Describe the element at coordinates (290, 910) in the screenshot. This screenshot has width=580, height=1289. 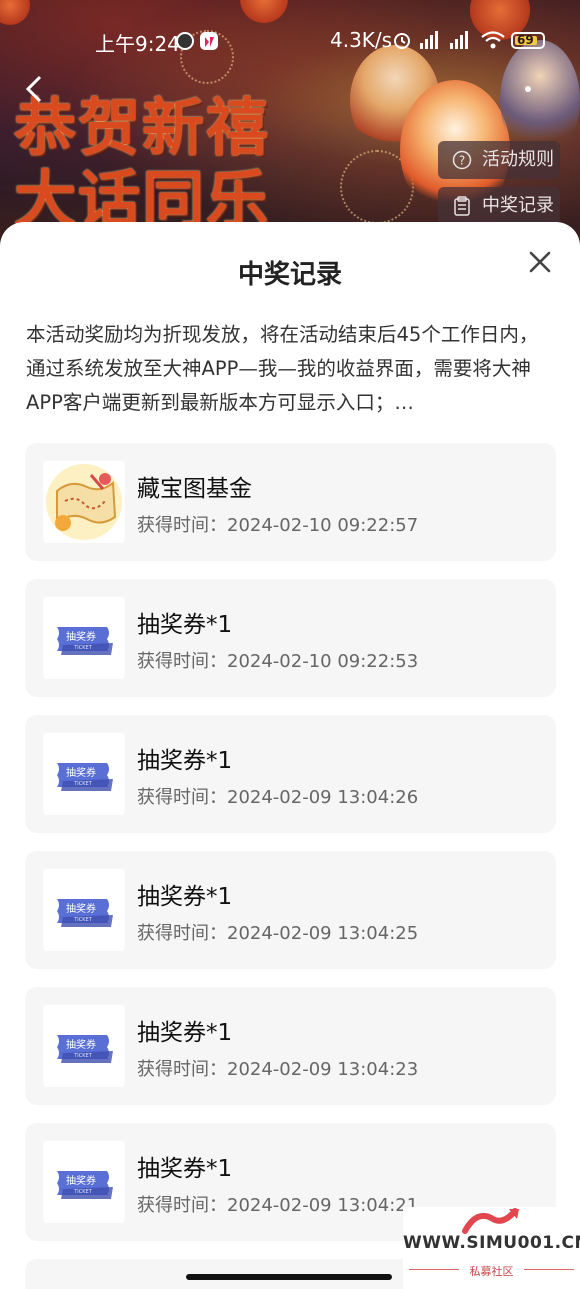
I see `record-item: 抽奖券 TICKET 抽奖券*1 获得时间：2024-02-09 13:04:25` at that location.